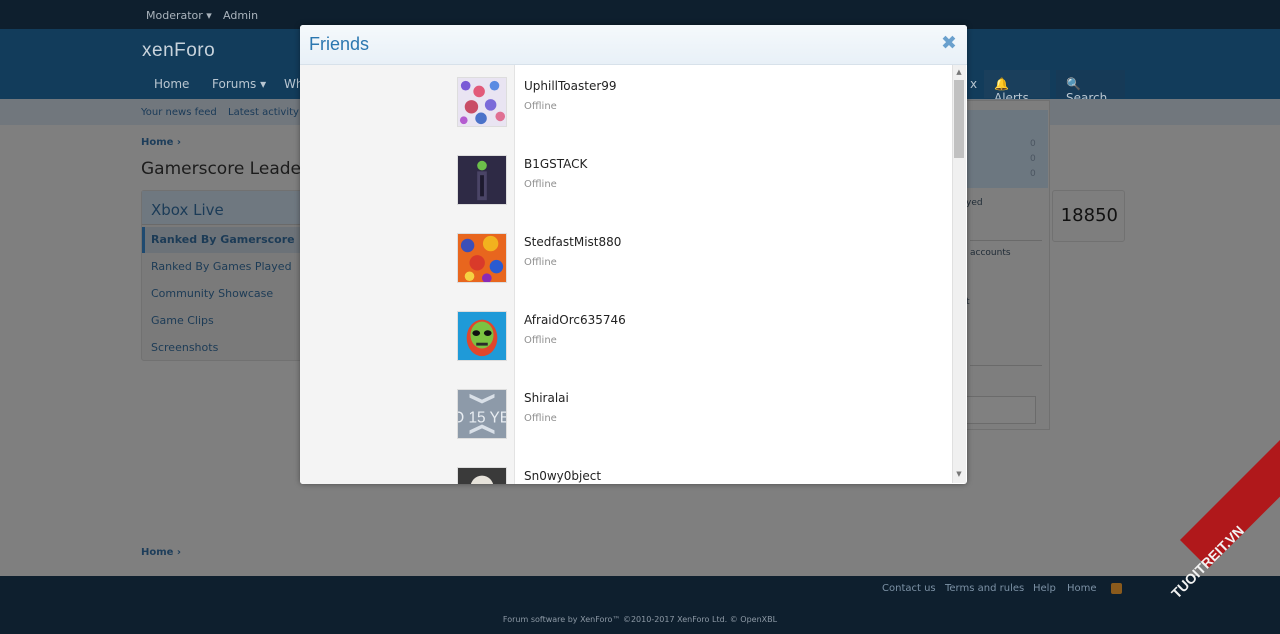  I want to click on bell-icon: 🔔, so click(1001, 84).